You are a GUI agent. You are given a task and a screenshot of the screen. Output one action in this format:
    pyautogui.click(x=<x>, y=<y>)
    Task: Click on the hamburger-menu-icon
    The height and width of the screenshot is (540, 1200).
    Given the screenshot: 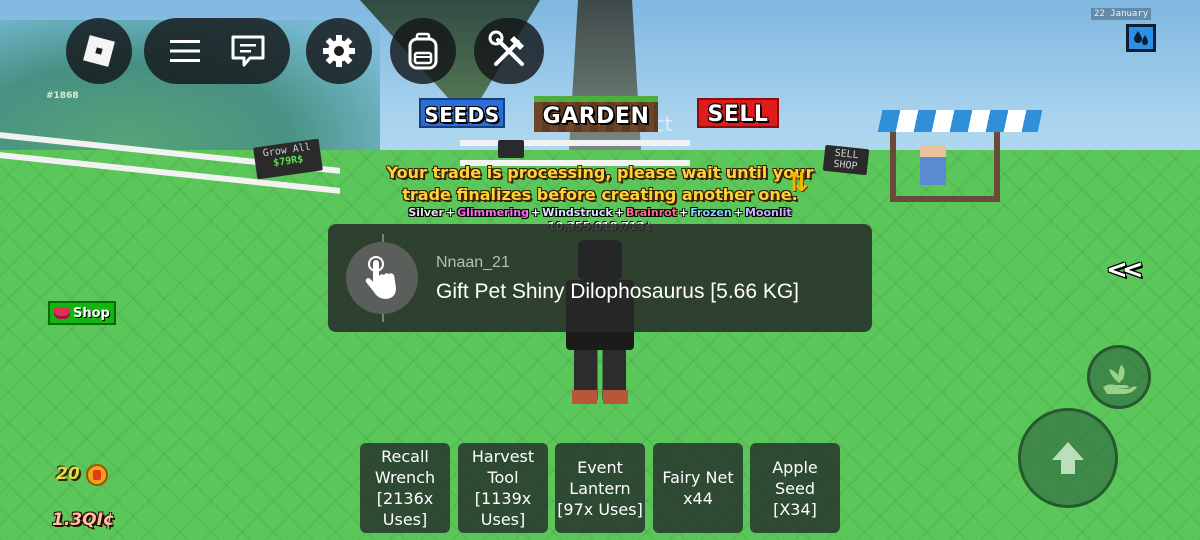 What is the action you would take?
    pyautogui.click(x=185, y=51)
    